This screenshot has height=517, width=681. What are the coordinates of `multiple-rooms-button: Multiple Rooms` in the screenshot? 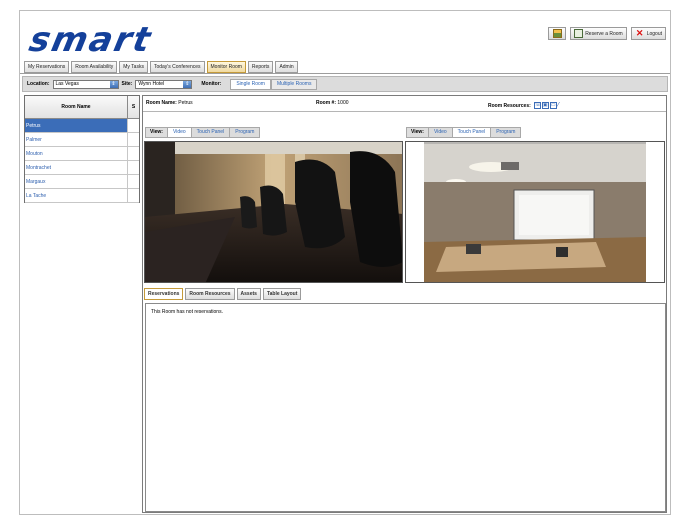 It's located at (294, 84).